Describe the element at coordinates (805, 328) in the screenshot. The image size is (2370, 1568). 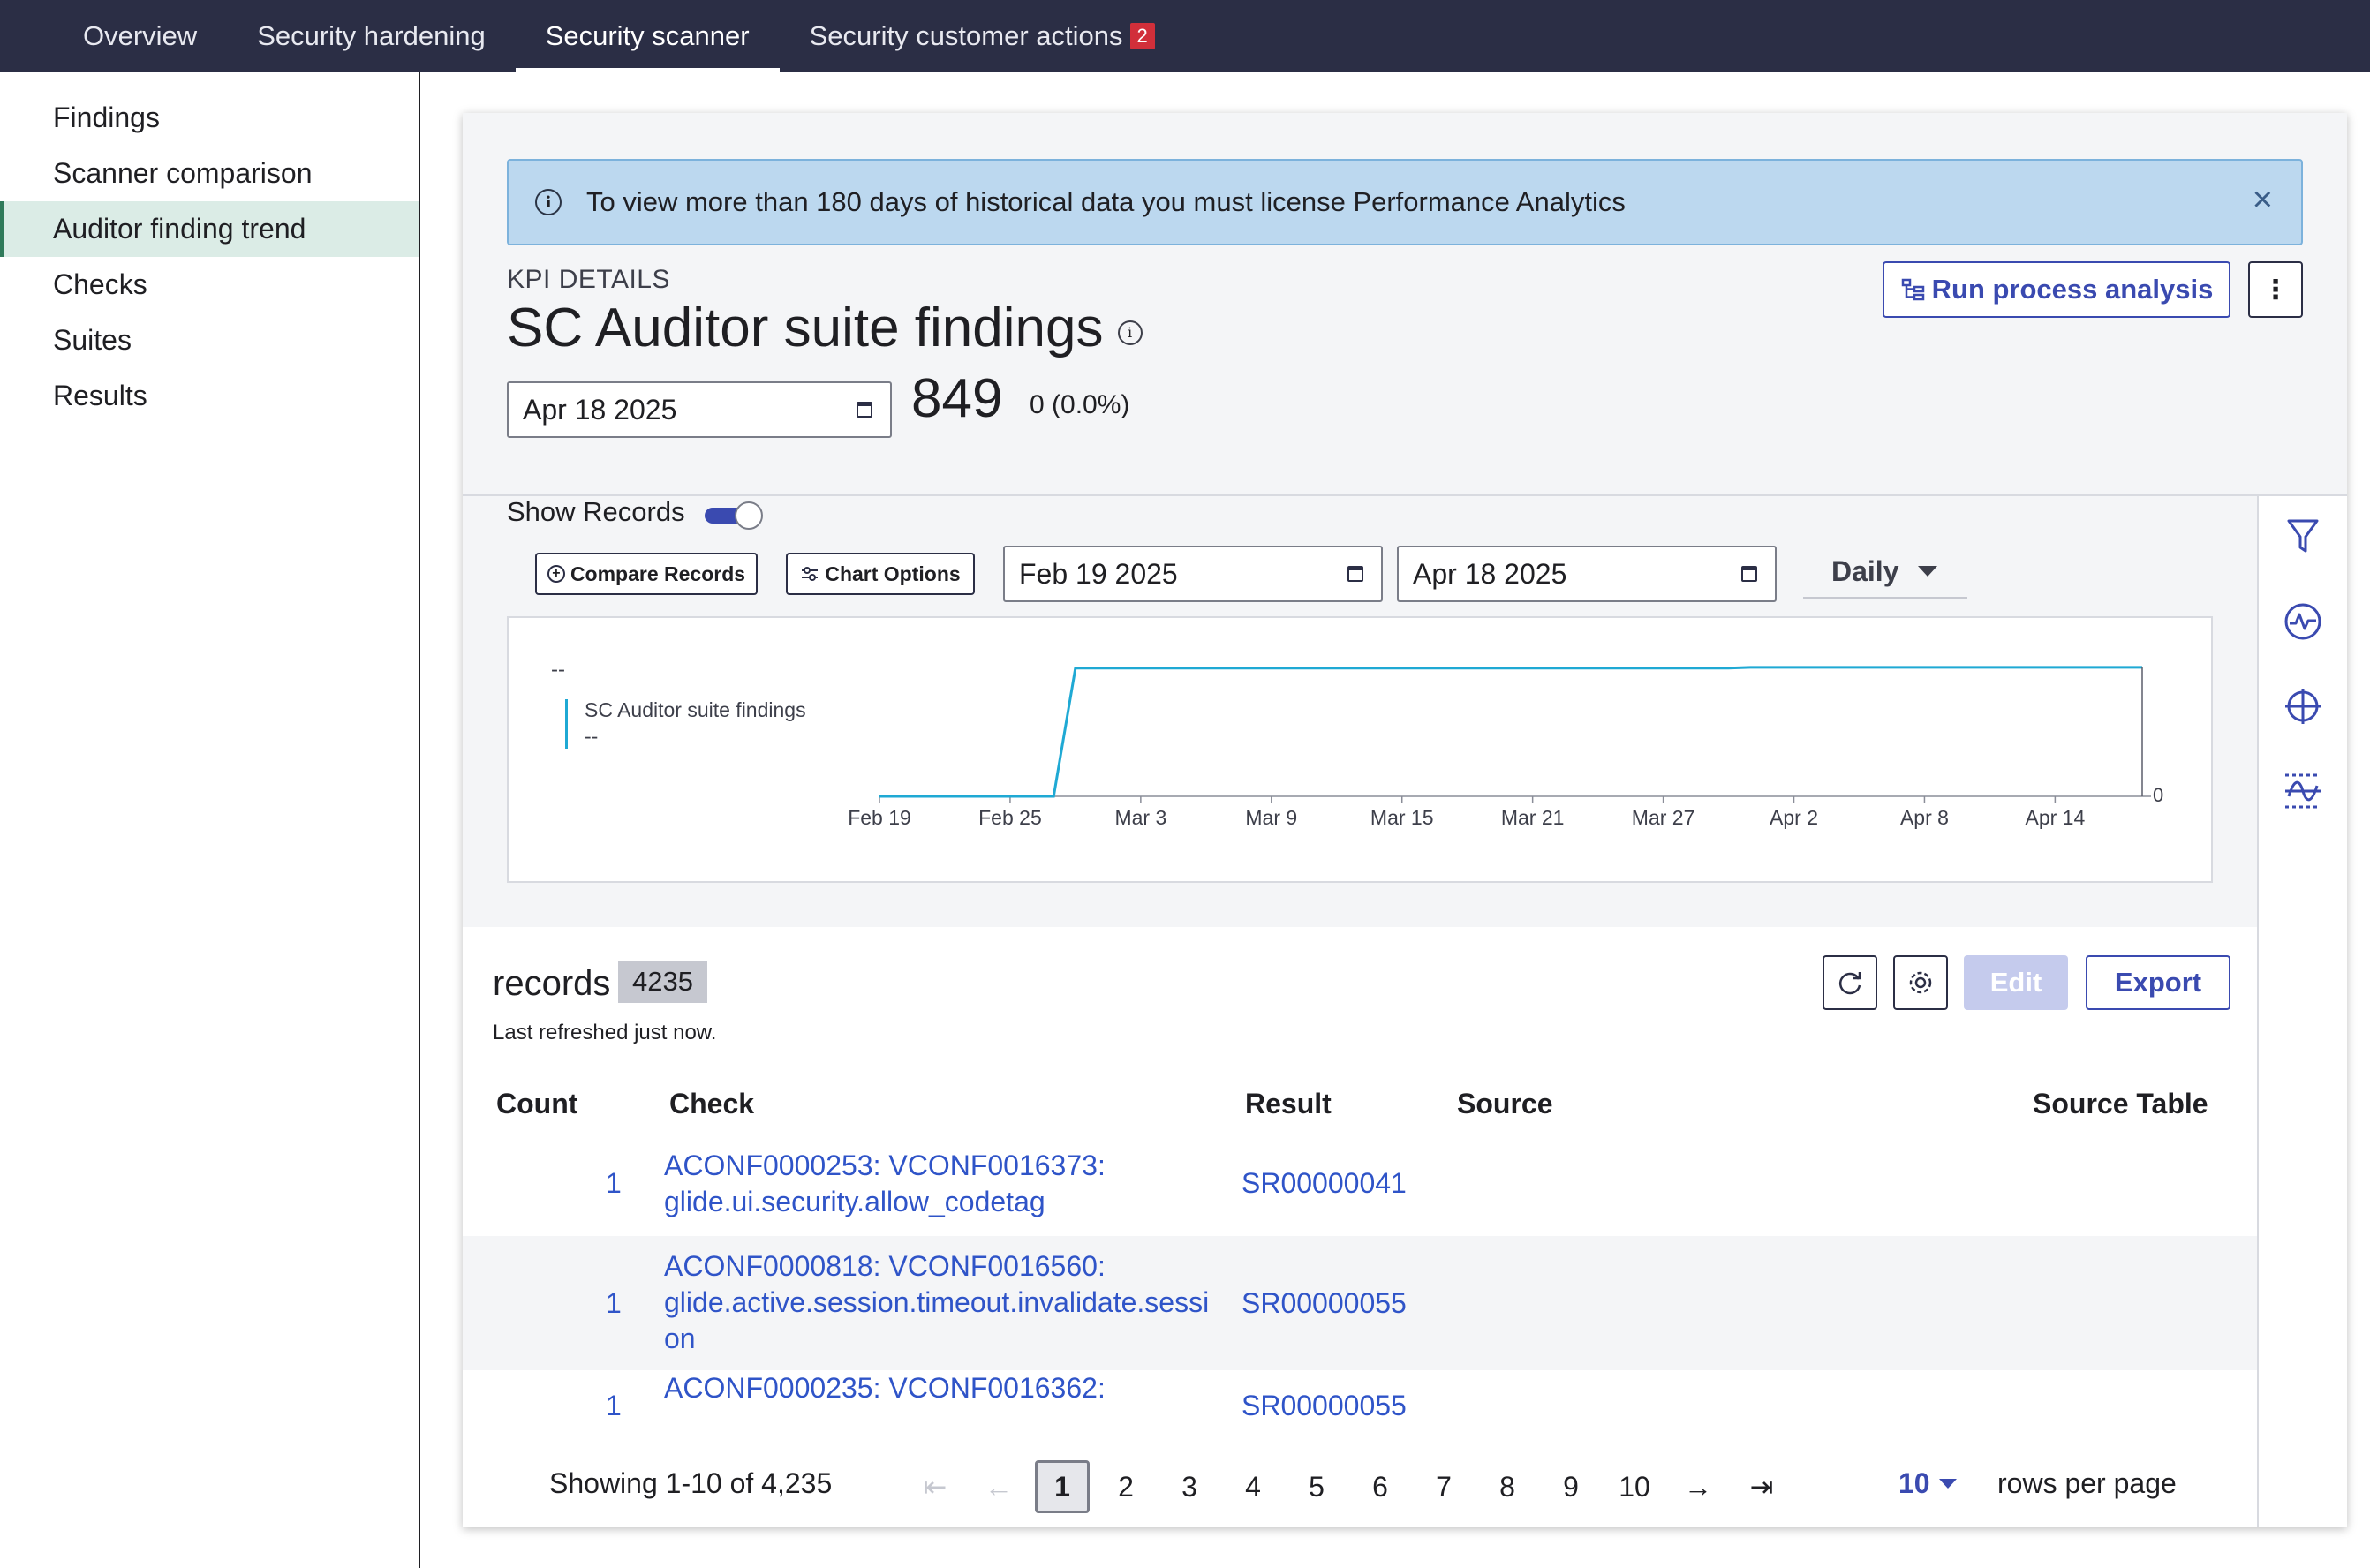
I see `kpi-title-text: SC Auditor suite findings` at that location.